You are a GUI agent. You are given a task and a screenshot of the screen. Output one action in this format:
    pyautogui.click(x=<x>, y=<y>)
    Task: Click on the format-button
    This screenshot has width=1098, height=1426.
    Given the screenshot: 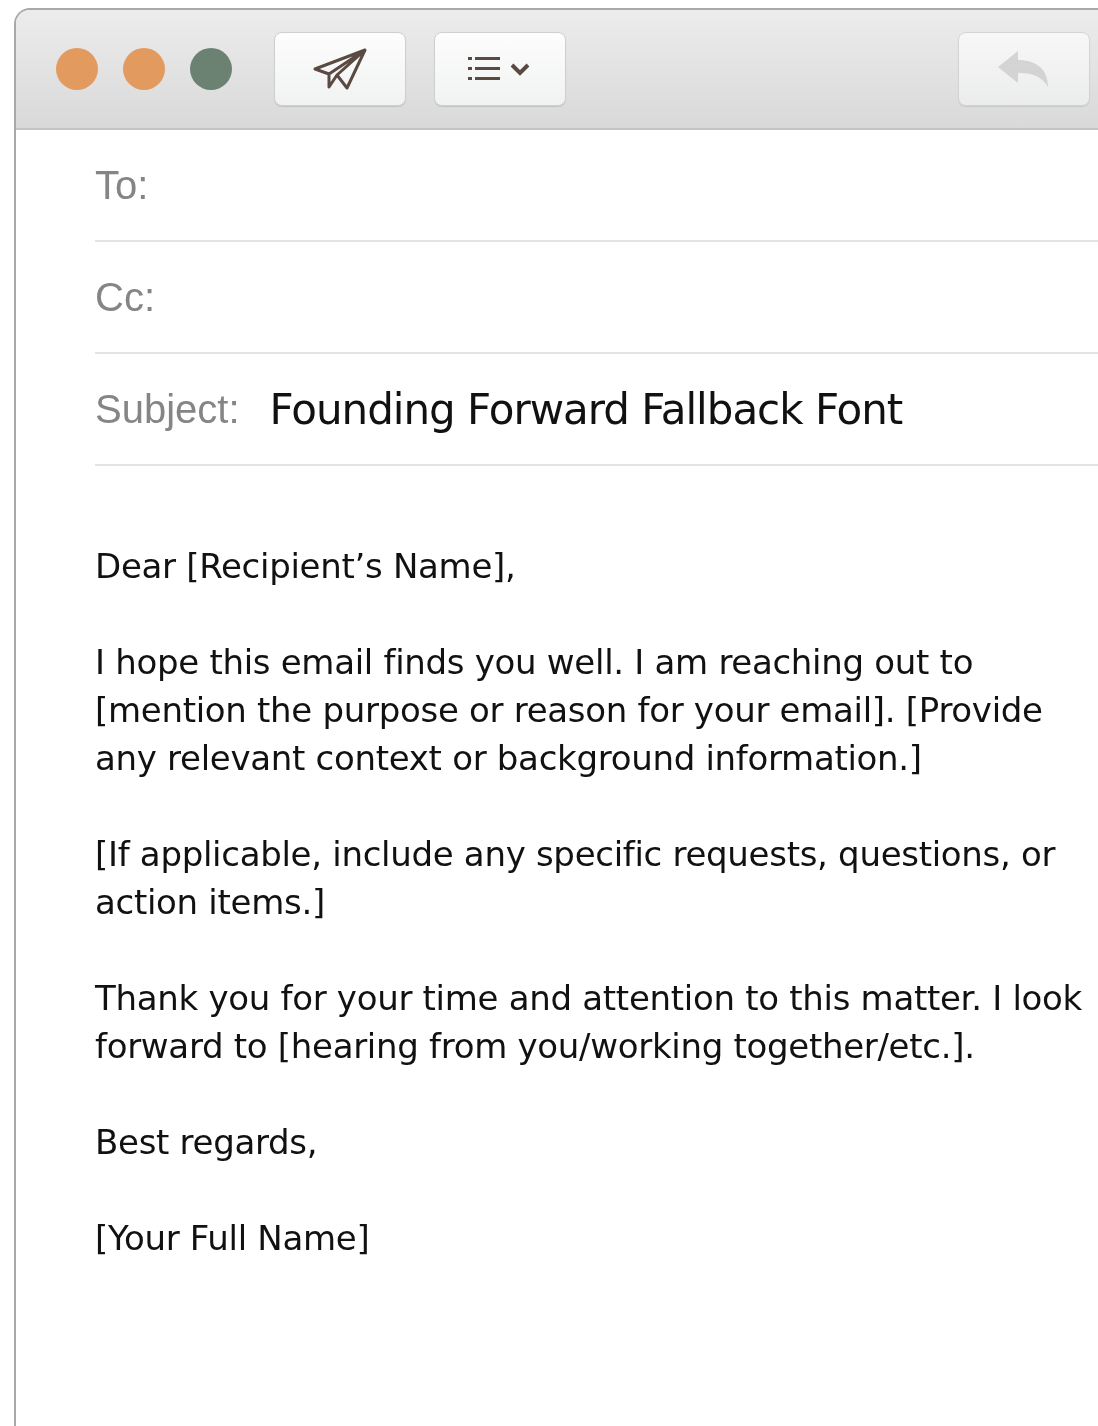 What is the action you would take?
    pyautogui.click(x=500, y=69)
    